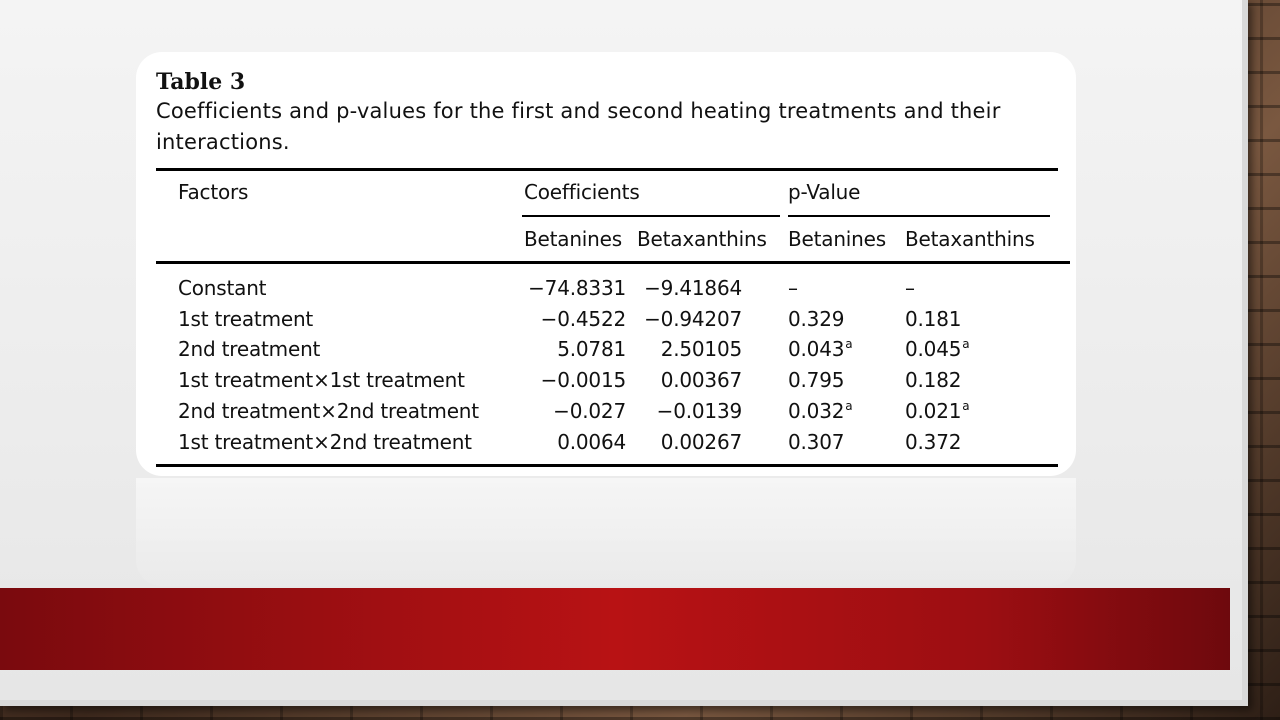 The width and height of the screenshot is (1280, 720). What do you see at coordinates (693, 319) in the screenshot?
I see `cell-value: −0.94207` at bounding box center [693, 319].